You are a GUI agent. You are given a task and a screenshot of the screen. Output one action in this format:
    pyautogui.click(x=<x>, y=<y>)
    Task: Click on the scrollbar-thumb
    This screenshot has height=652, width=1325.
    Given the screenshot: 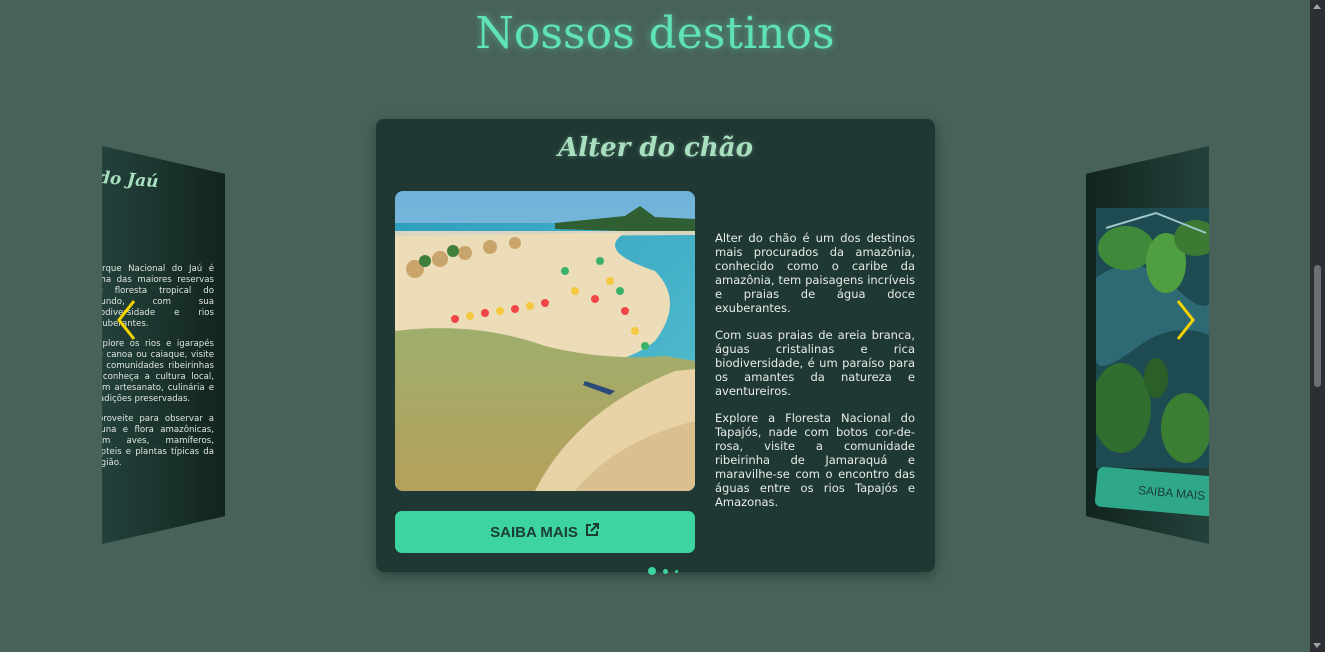 What is the action you would take?
    pyautogui.click(x=1317, y=326)
    